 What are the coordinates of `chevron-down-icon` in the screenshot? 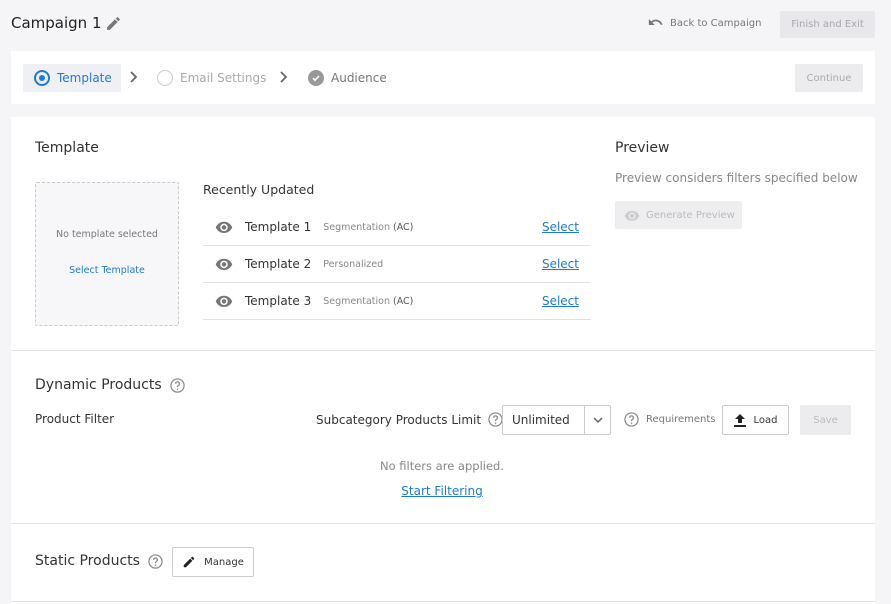 It's located at (597, 420).